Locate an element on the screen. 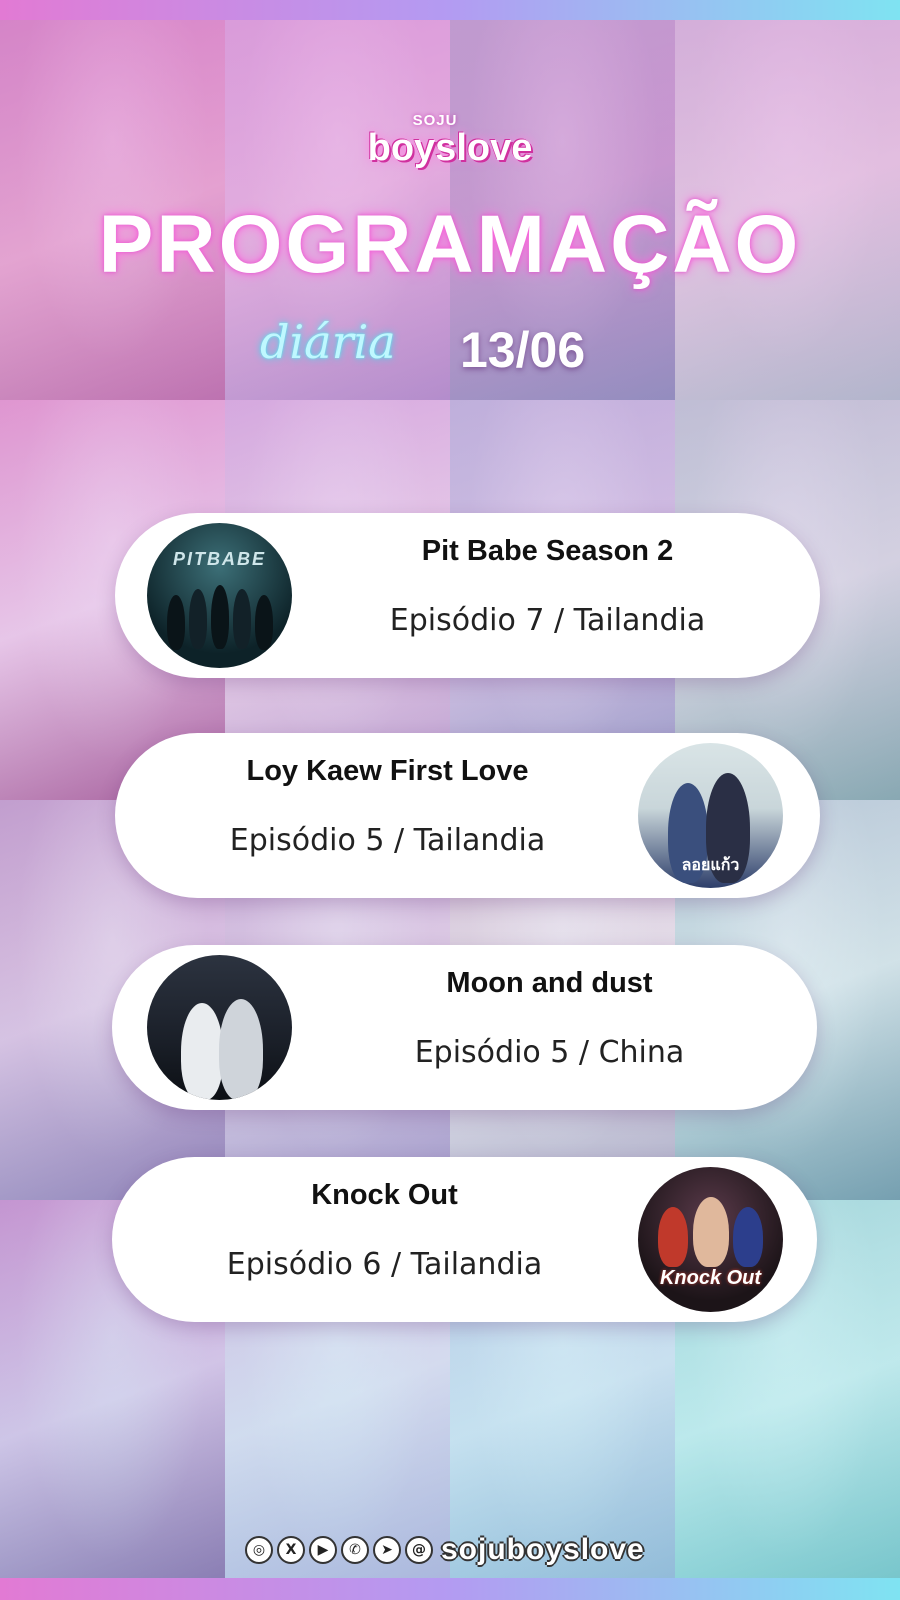  bottom-gradient-bar is located at coordinates (450, 1589).